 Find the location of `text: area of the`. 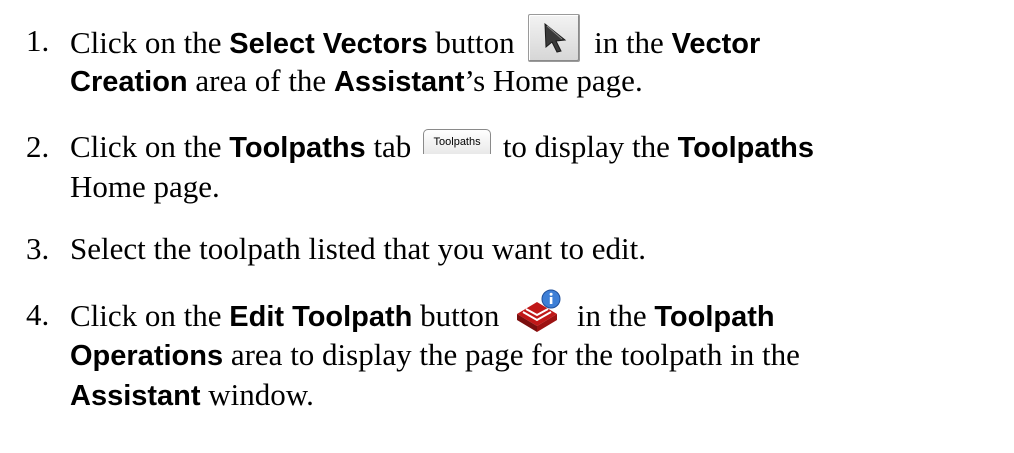

text: area of the is located at coordinates (260, 80).